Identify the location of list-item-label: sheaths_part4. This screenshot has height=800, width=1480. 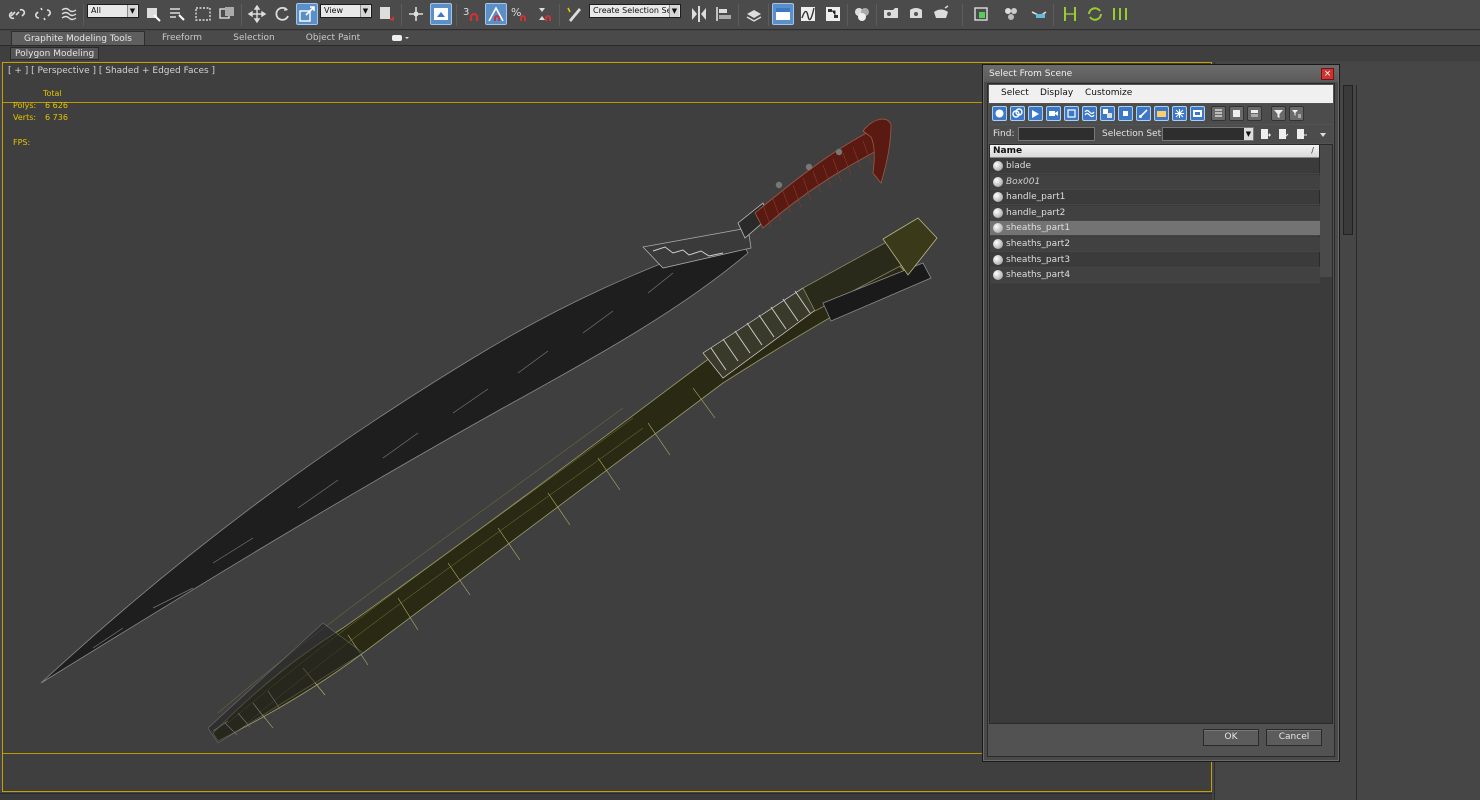
(1038, 275).